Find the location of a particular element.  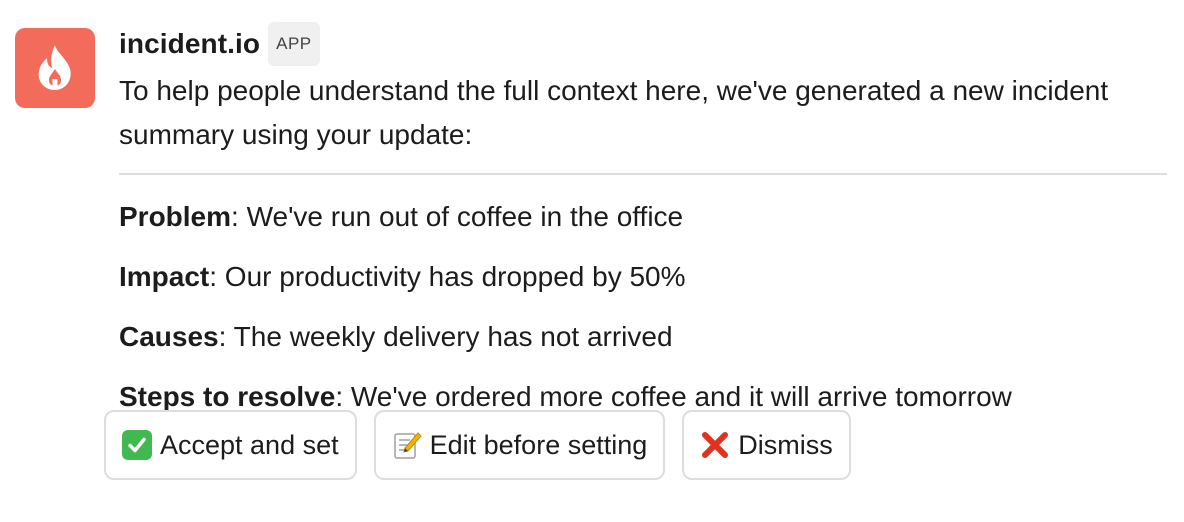

edit-before-setting-button: Edit before setting is located at coordinates (519, 445).